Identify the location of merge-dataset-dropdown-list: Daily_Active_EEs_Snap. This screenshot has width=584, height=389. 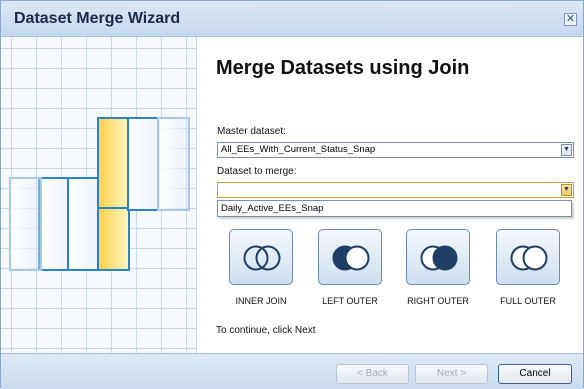
(394, 208).